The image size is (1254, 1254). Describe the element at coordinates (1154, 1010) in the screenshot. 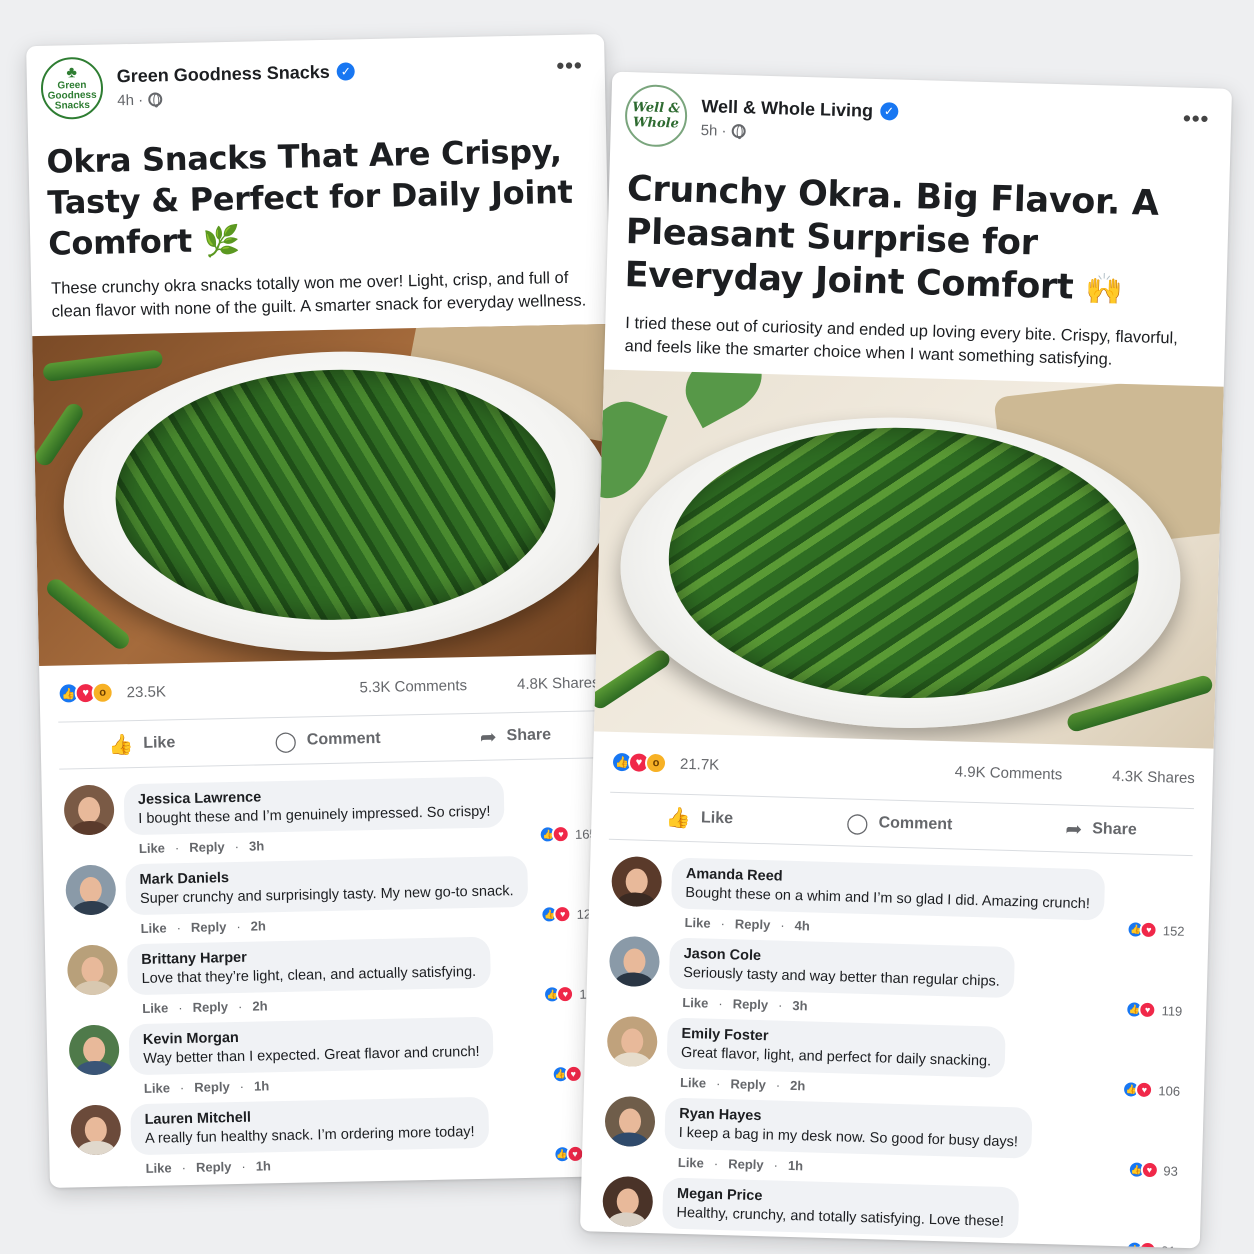

I see `comment-reactions: 👍 ♥ 119` at that location.